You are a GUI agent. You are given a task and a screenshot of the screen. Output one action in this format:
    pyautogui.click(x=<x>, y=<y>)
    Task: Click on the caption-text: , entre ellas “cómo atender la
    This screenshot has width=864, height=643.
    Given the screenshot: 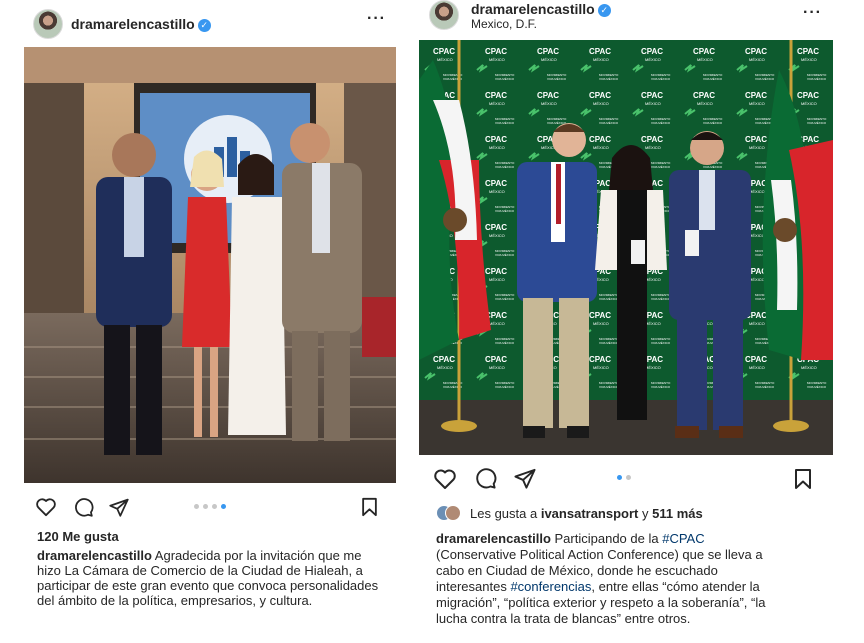 What is the action you would take?
    pyautogui.click(x=675, y=586)
    